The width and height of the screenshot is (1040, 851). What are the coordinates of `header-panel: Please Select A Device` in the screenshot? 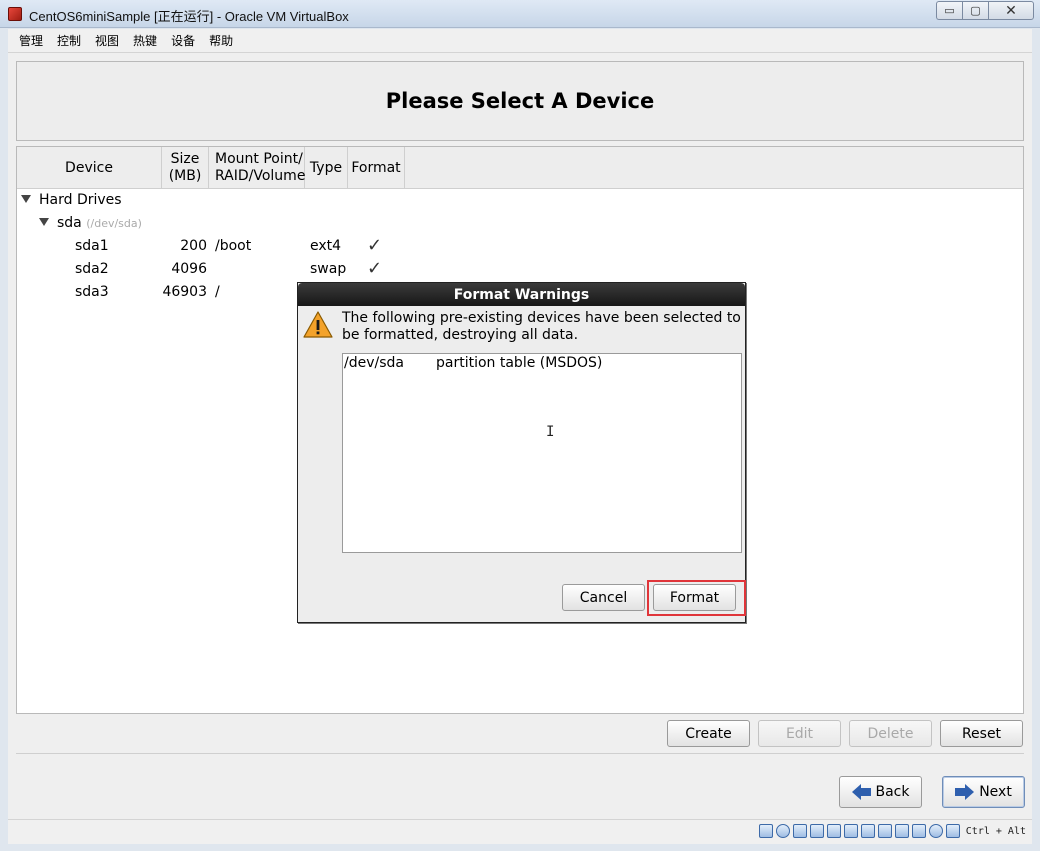 It's located at (520, 101).